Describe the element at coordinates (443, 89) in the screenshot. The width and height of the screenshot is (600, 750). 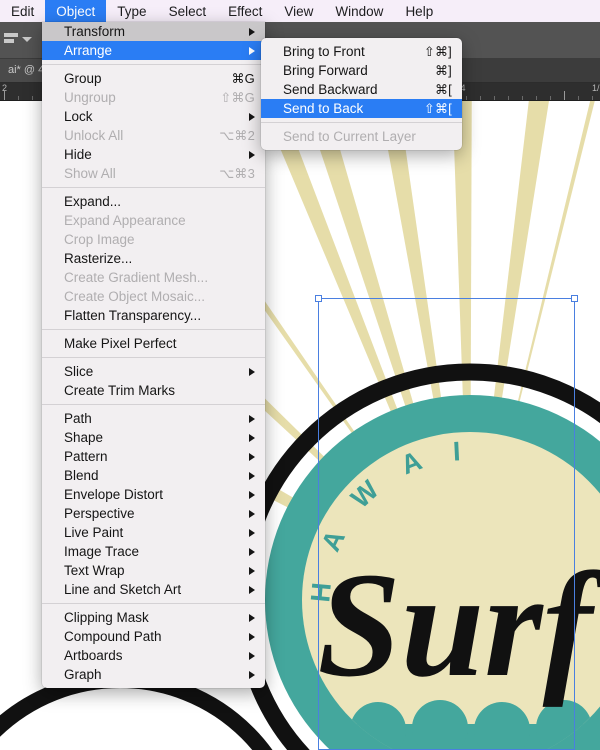
I see `menu-item-shortcut: ⌘[` at that location.